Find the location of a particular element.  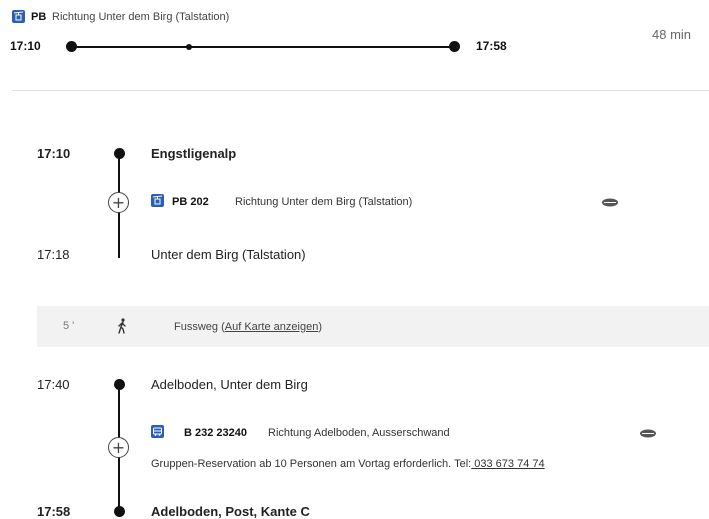

leg2-departure-time: 17:40 is located at coordinates (53, 384).